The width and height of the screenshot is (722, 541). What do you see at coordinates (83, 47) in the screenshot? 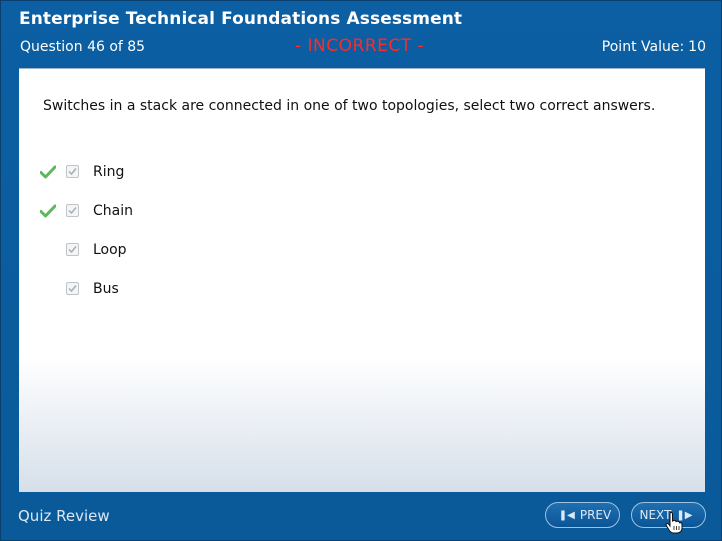
I see `question-progress: Question 46 of 85` at bounding box center [83, 47].